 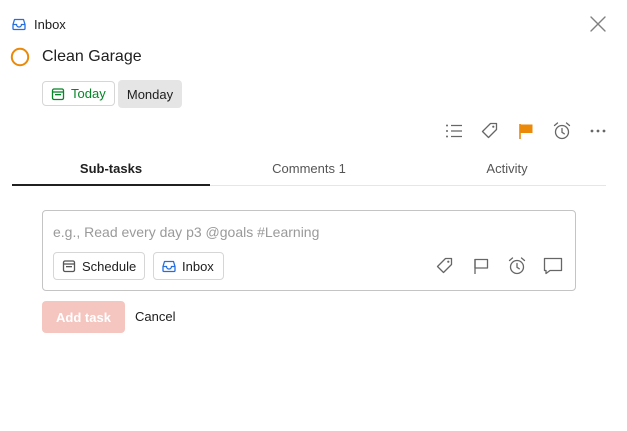 I want to click on due-date-today-chip: Today, so click(x=78, y=93).